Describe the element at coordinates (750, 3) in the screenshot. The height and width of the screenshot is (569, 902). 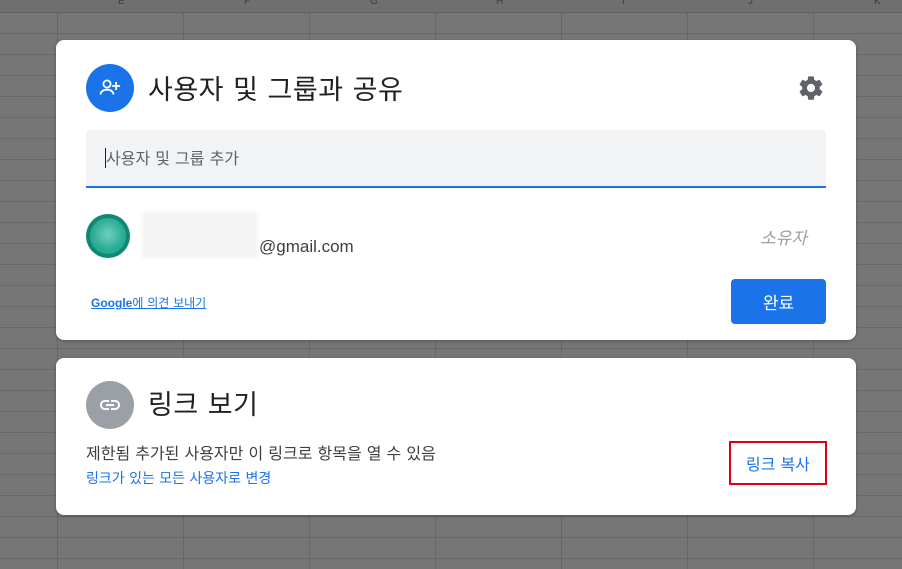
I see `column-letter: J` at that location.